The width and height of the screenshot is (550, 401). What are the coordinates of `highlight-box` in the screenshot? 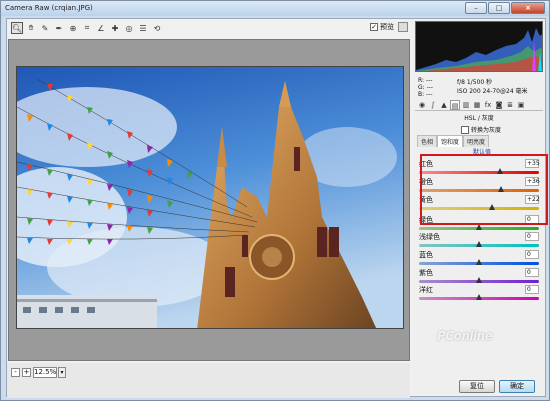 It's located at (484, 189).